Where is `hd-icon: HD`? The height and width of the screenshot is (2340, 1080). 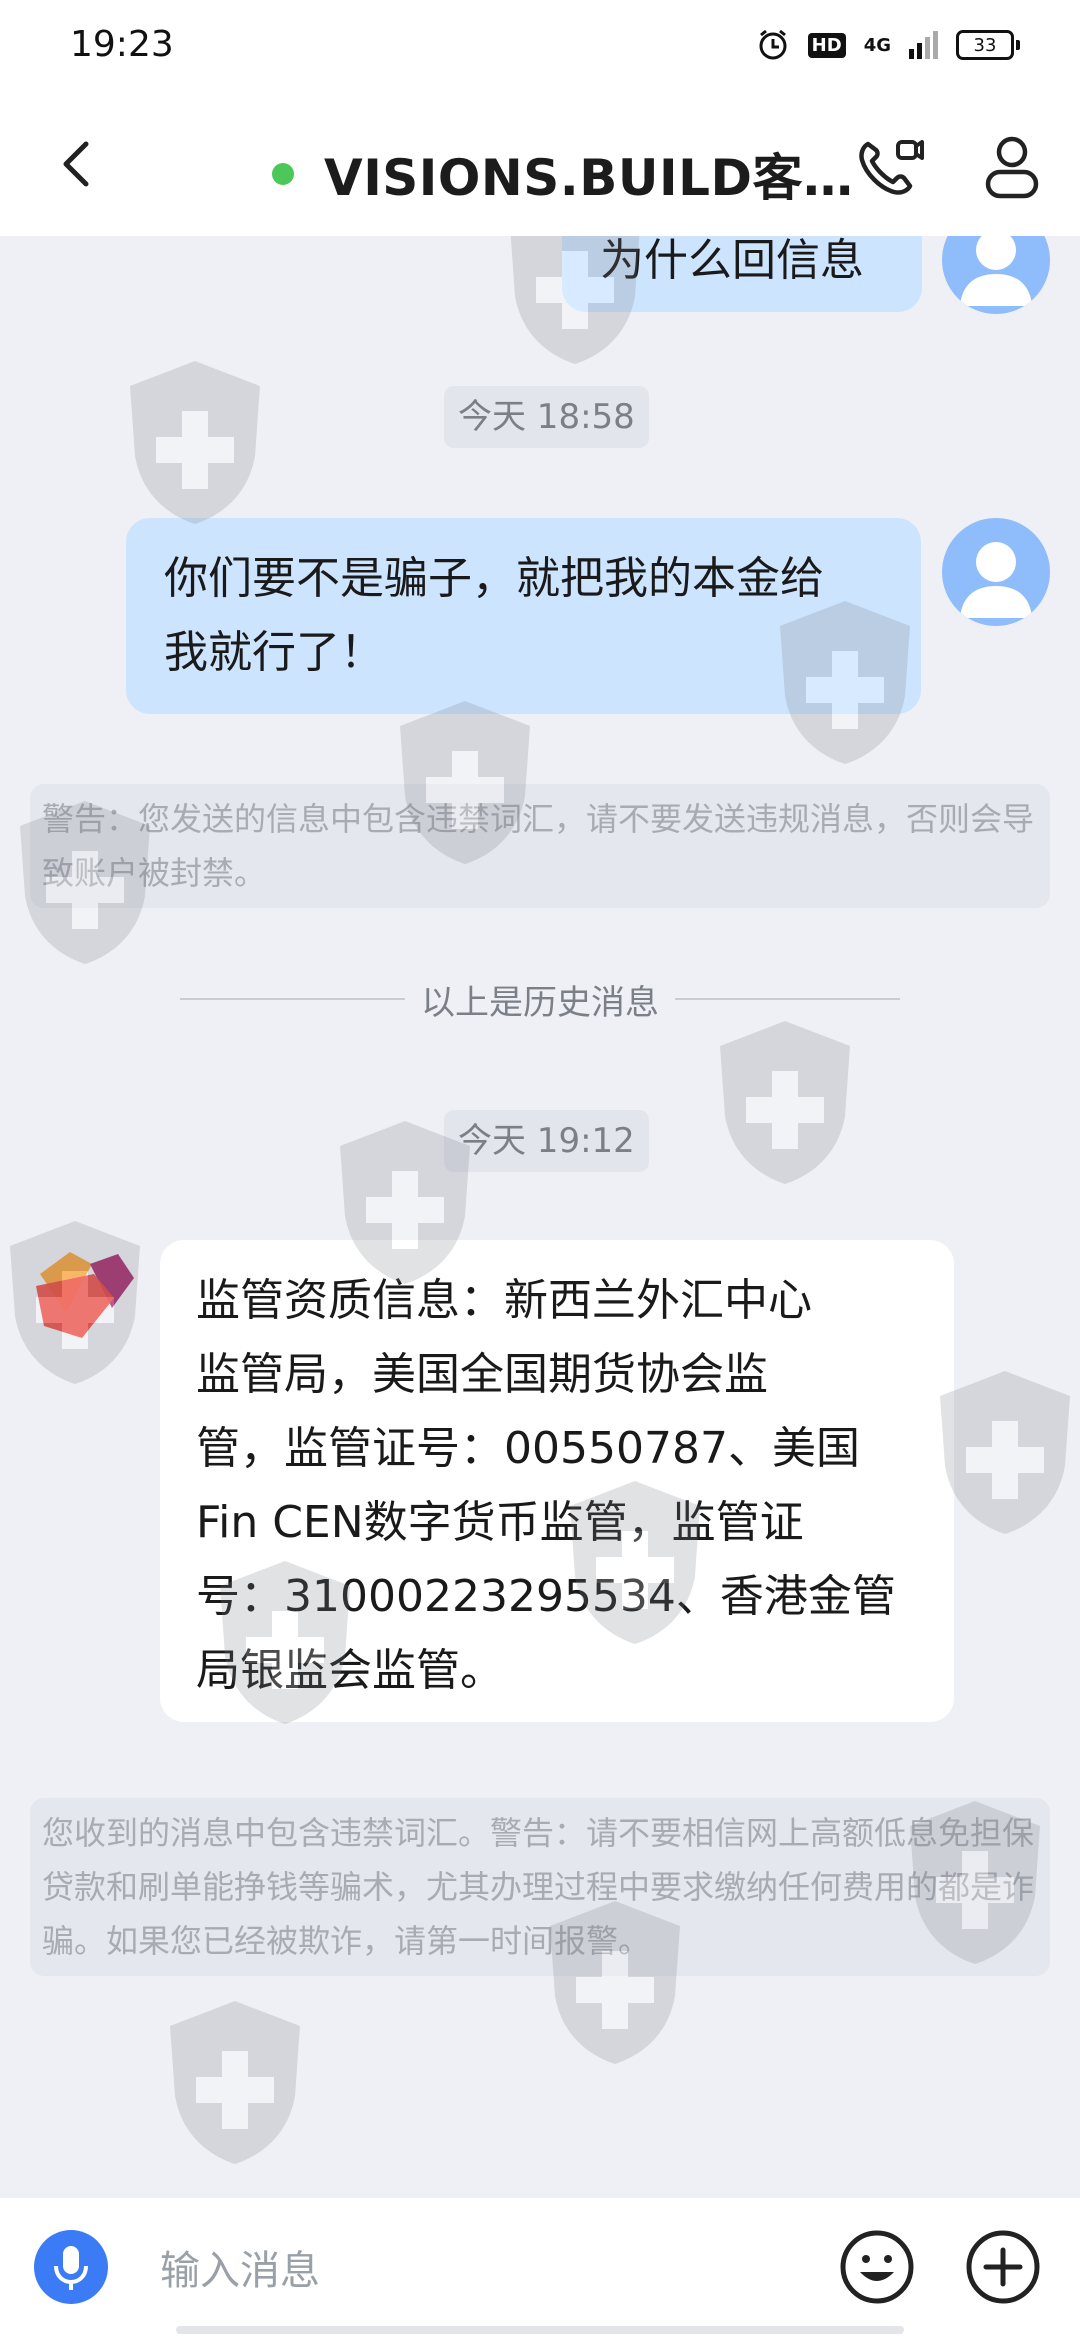 hd-icon: HD is located at coordinates (826, 45).